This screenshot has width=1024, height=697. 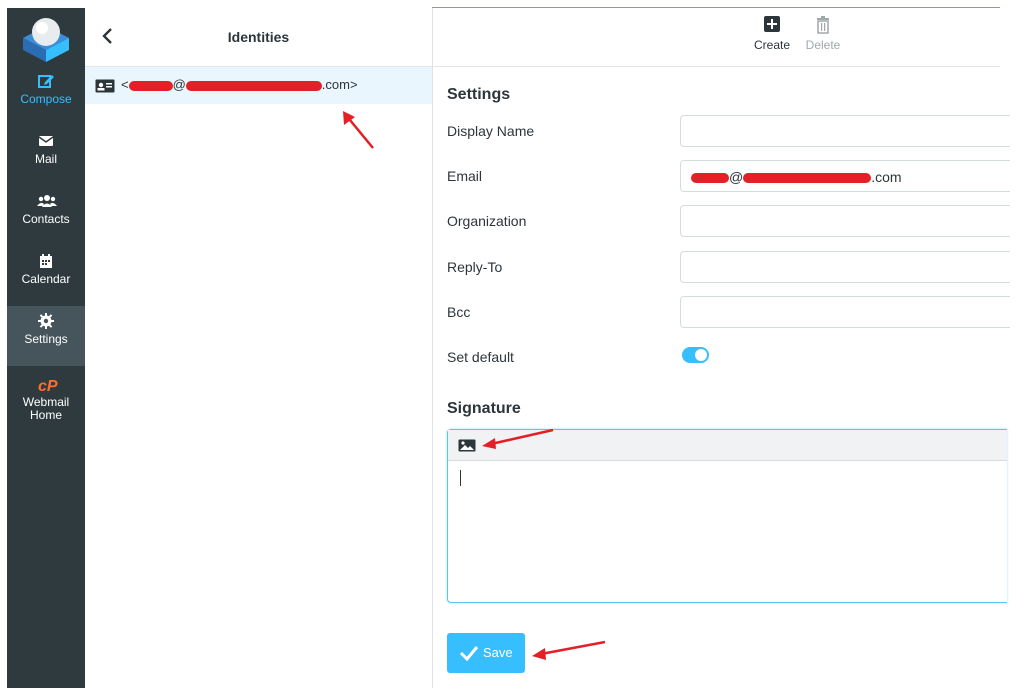 I want to click on set-default-toggle, so click(x=695, y=355).